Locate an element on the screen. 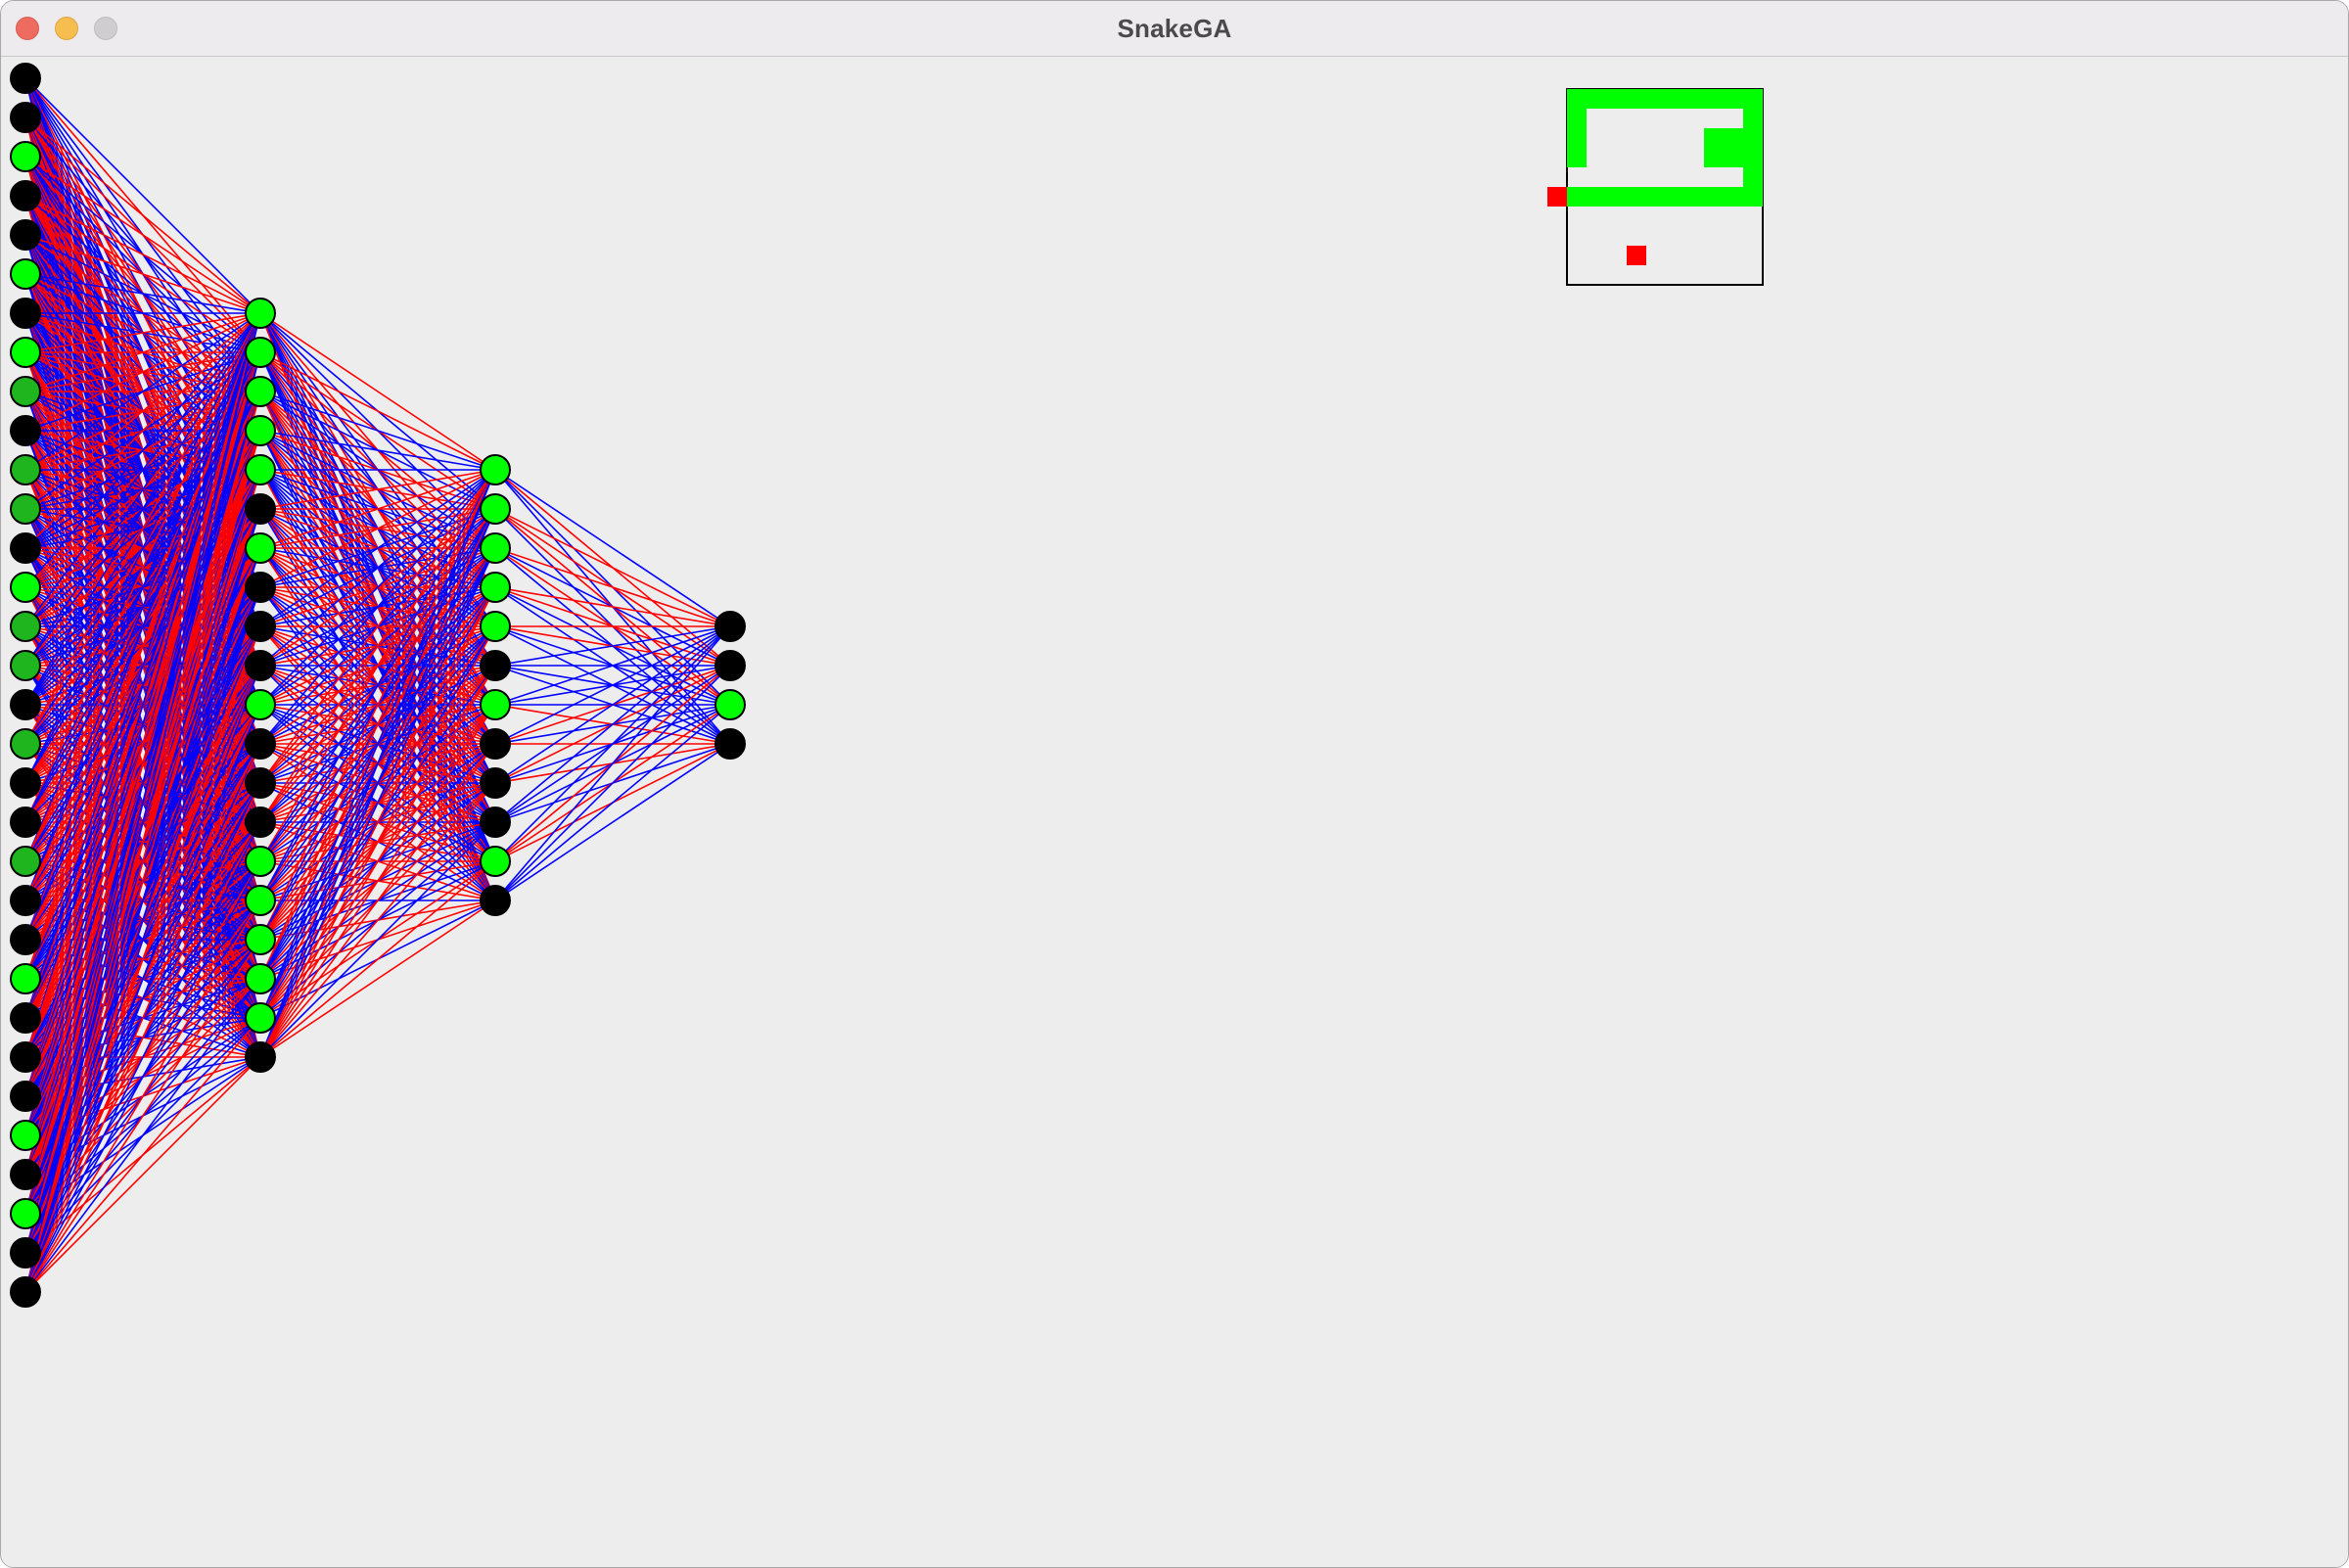 The image size is (2349, 1568). food-pellet is located at coordinates (1636, 255).